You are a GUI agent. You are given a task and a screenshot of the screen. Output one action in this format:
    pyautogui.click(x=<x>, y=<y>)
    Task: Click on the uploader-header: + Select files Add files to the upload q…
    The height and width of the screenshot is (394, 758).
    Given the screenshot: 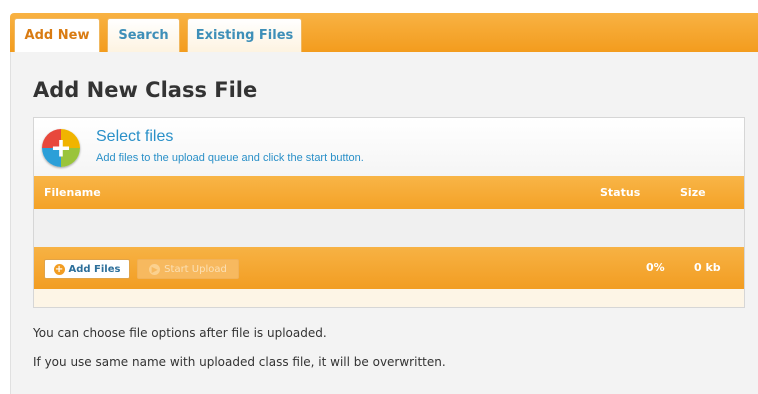 What is the action you would take?
    pyautogui.click(x=389, y=147)
    